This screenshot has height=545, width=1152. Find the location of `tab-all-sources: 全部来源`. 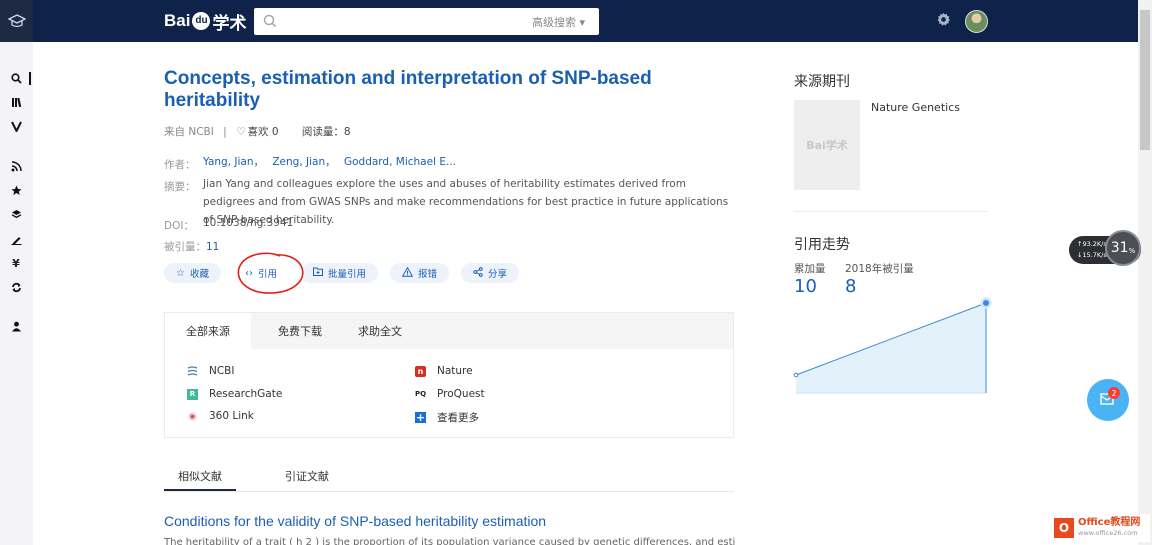

tab-all-sources: 全部来源 is located at coordinates (208, 331).